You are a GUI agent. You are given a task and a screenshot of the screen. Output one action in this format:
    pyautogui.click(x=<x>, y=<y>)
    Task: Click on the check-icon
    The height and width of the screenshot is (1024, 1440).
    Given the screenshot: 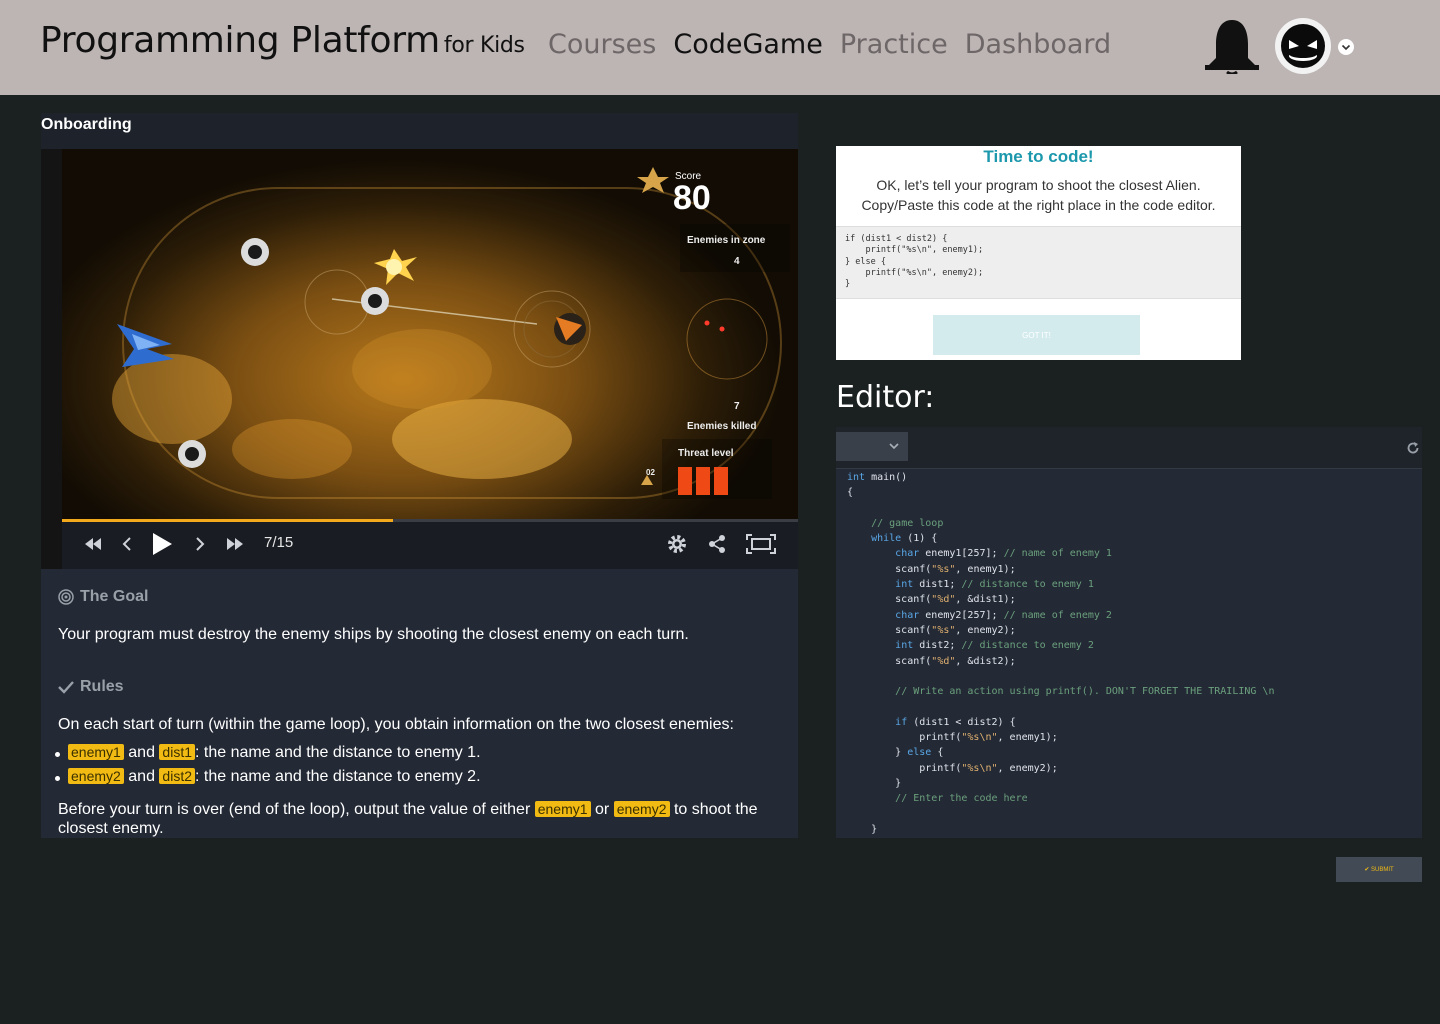 What is the action you would take?
    pyautogui.click(x=66, y=687)
    